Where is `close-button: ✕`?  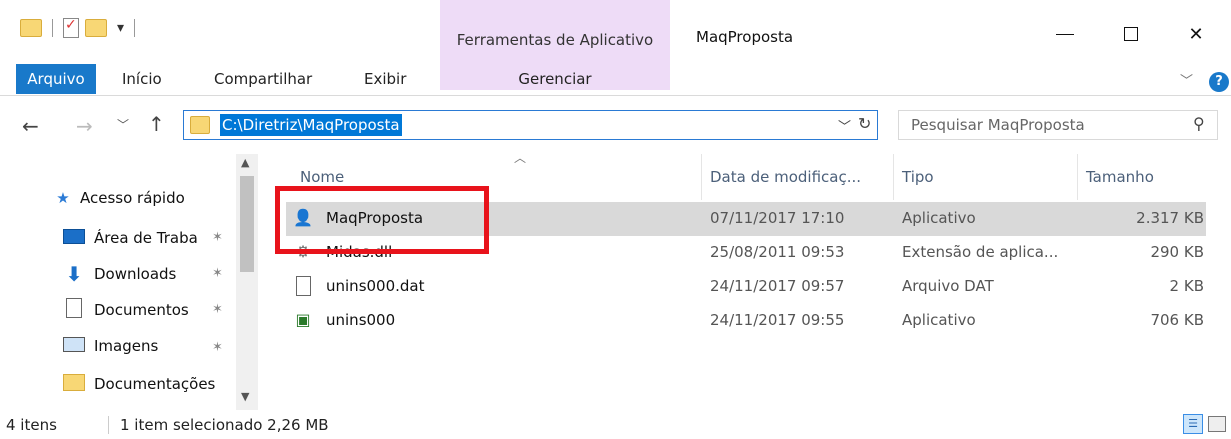 close-button: ✕ is located at coordinates (1196, 34).